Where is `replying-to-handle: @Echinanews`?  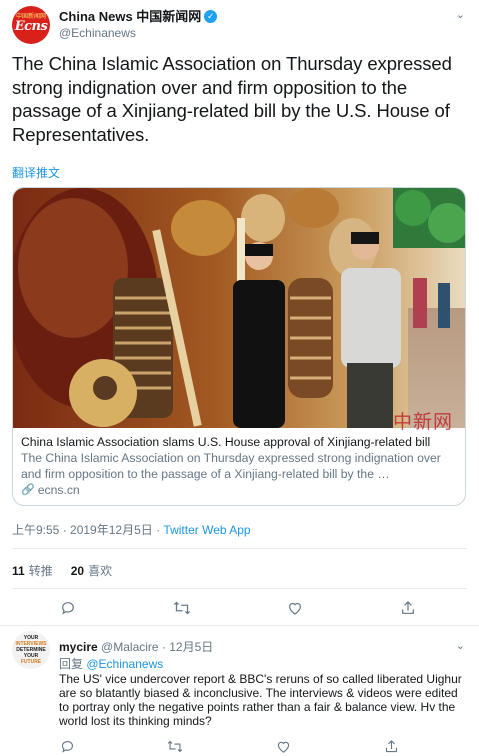 replying-to-handle: @Echinanews is located at coordinates (124, 664).